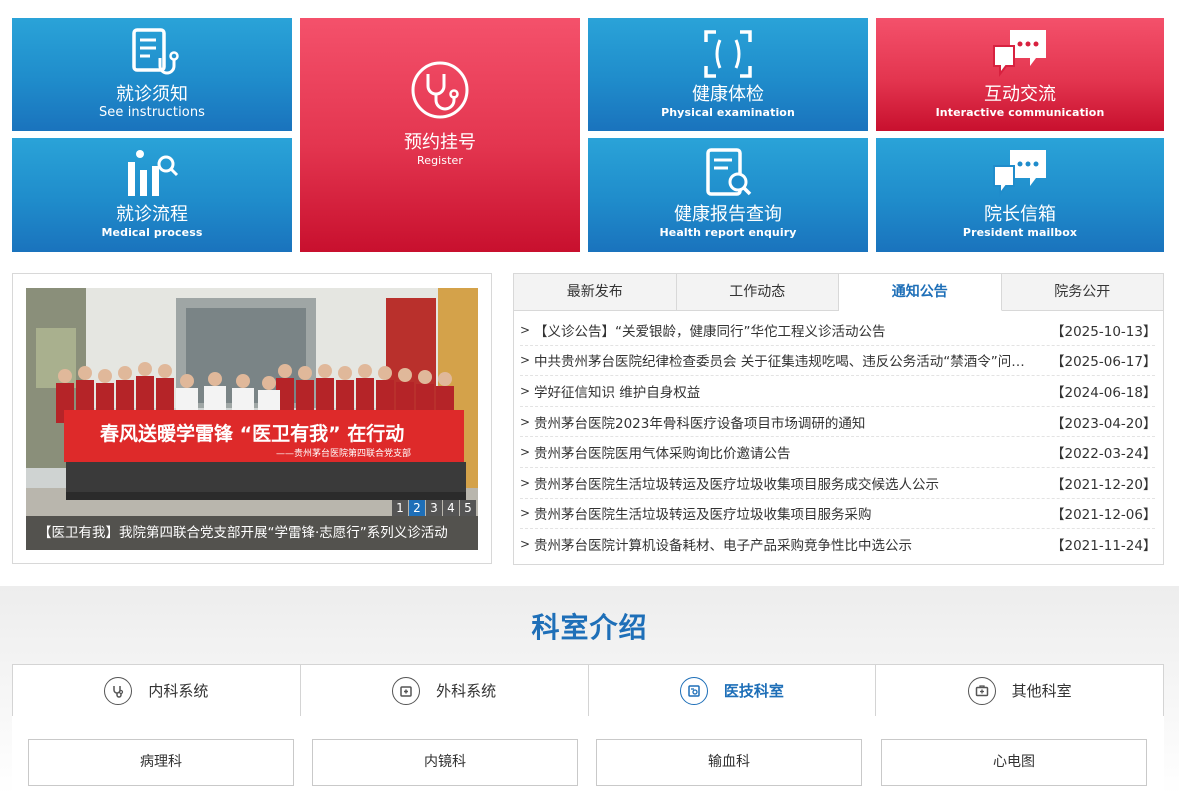  Describe the element at coordinates (1014, 762) in the screenshot. I see `dept-button-ecg: 心电图` at that location.